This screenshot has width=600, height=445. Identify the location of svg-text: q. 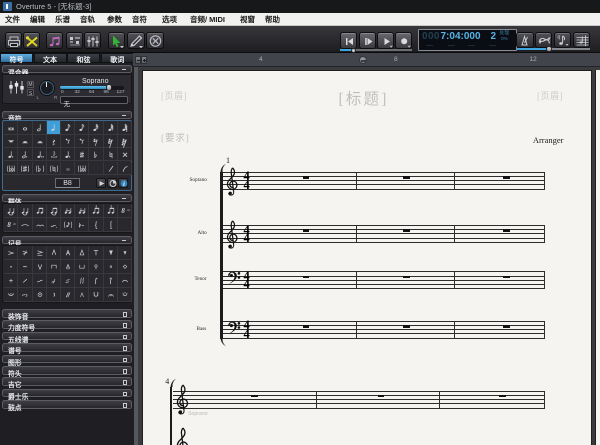
(559, 37).